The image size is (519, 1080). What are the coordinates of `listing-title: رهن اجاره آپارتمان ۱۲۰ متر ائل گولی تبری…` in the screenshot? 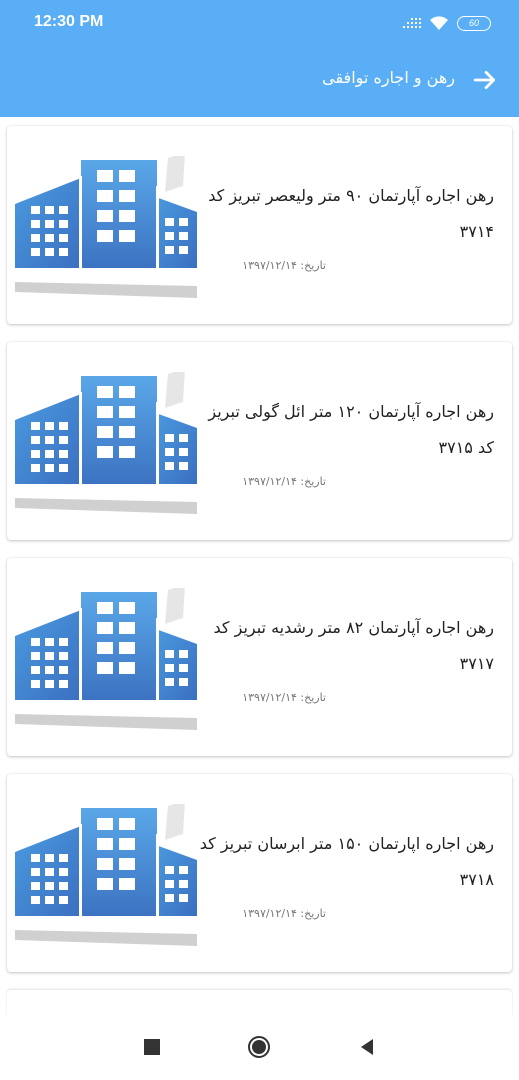 It's located at (351, 429).